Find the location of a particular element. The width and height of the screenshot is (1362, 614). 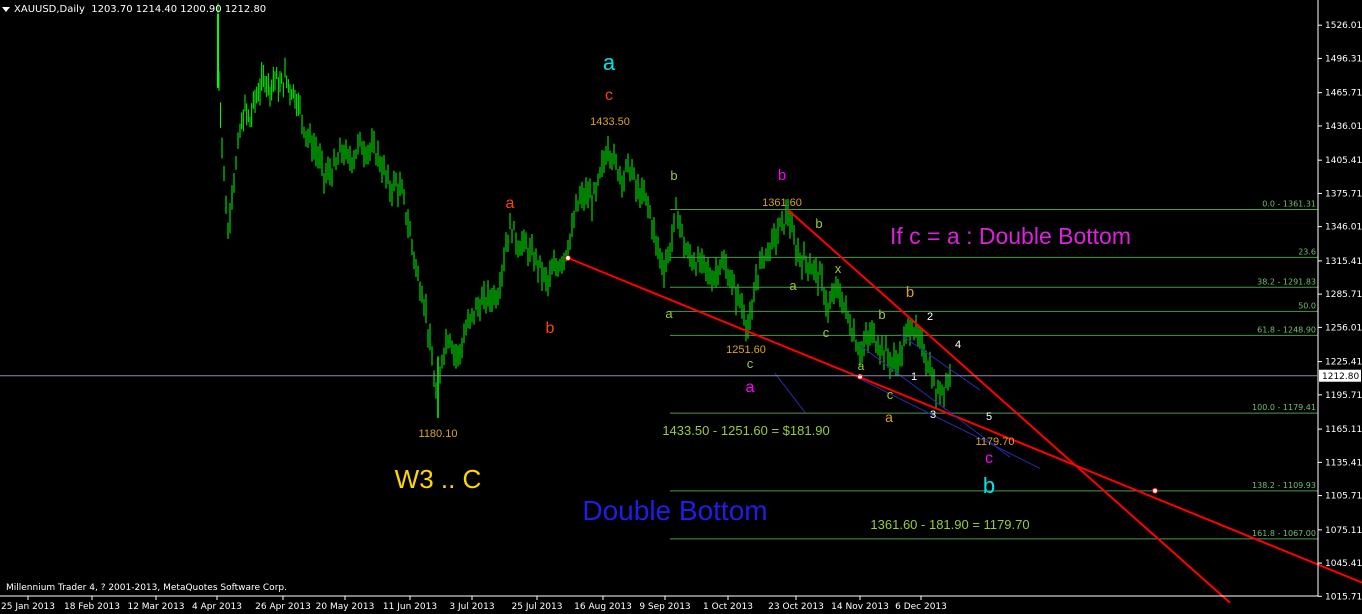

date-tick-label: 1 Oct 2013 is located at coordinates (728, 607).